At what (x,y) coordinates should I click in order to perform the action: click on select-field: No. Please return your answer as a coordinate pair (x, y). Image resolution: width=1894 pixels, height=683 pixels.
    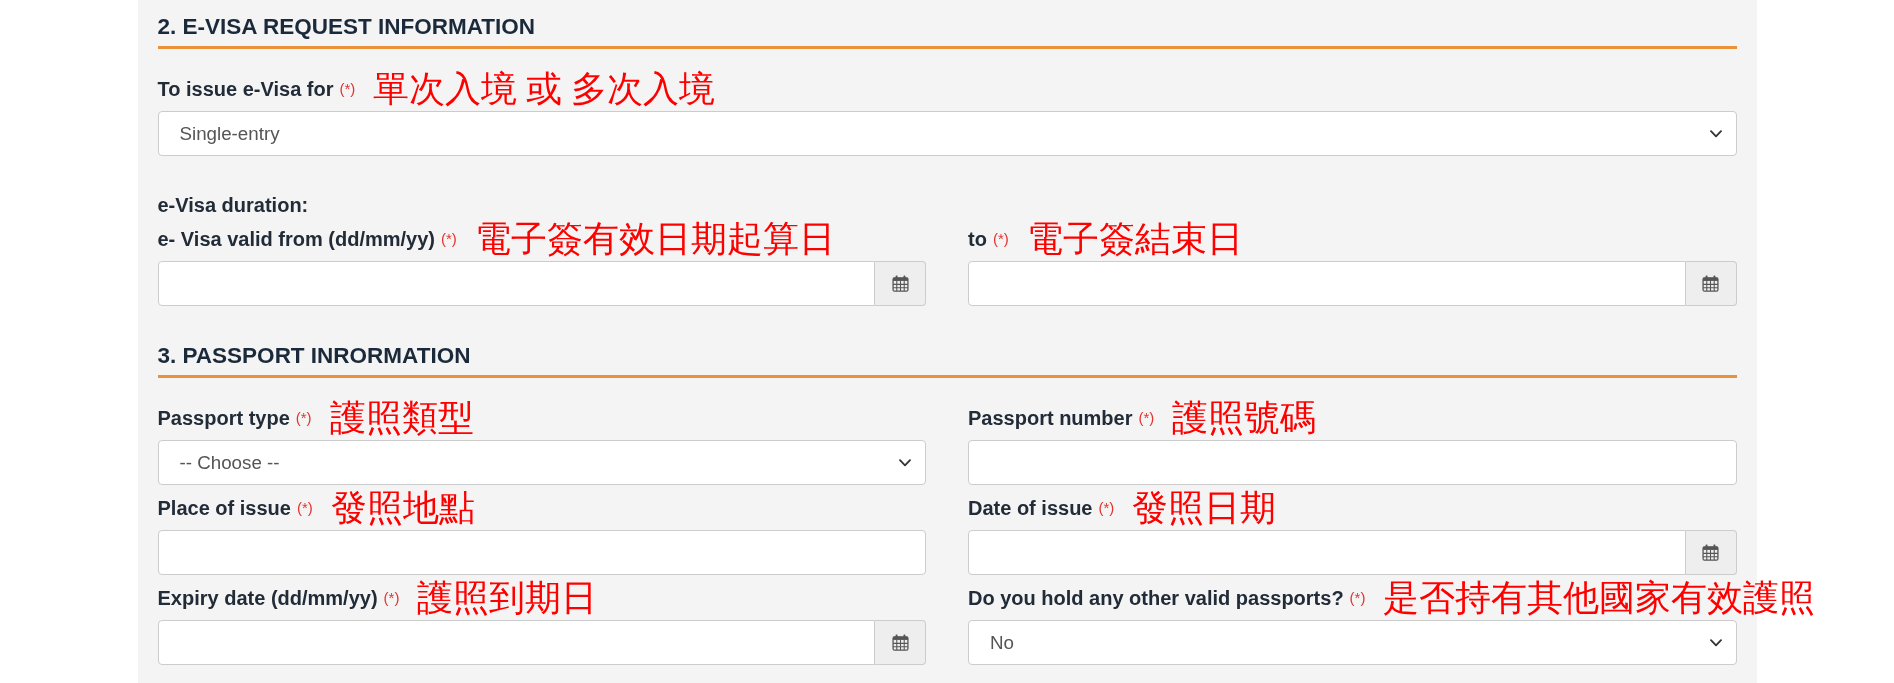
    Looking at the image, I should click on (1352, 642).